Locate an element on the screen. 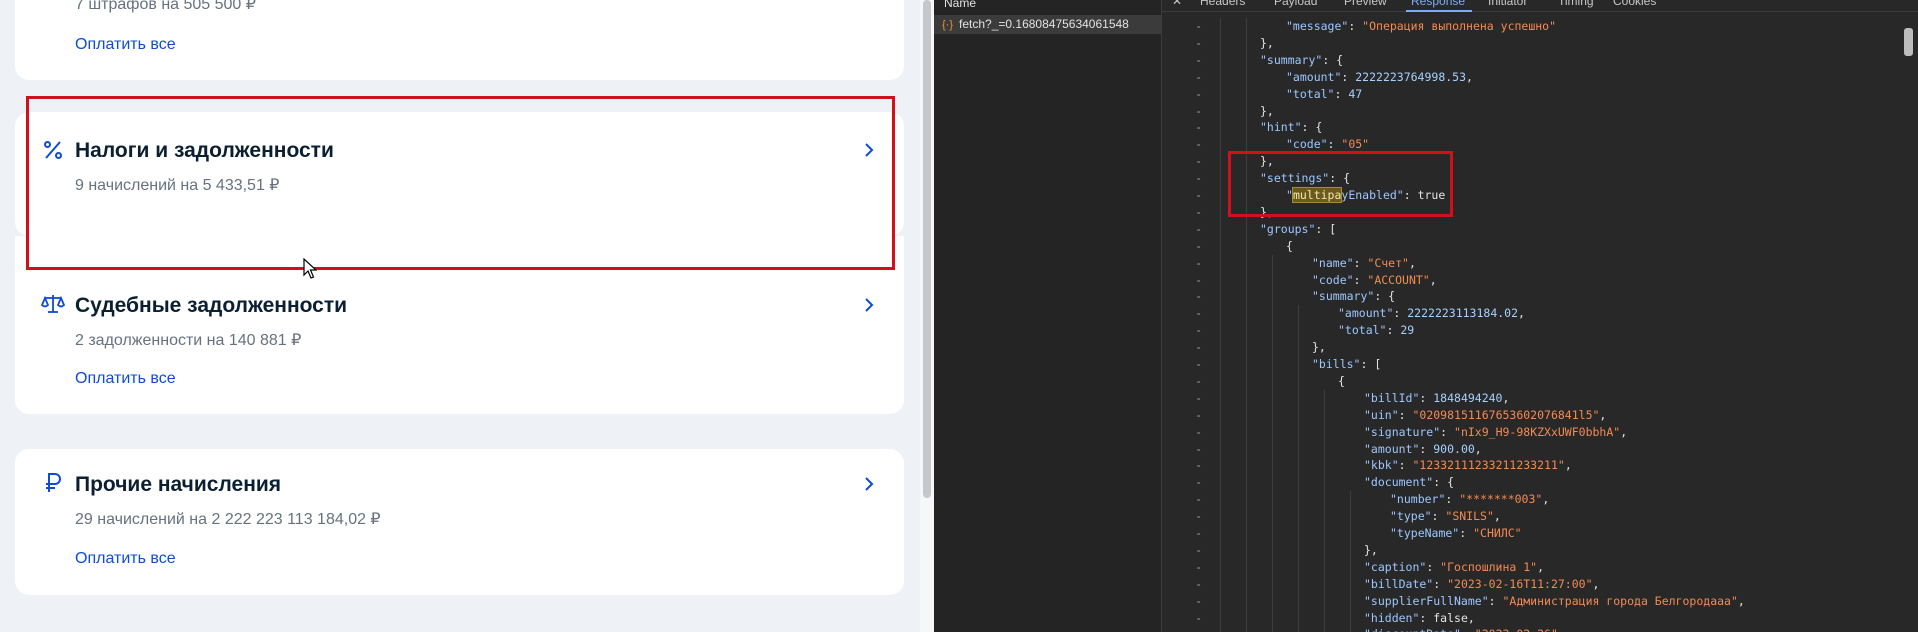 The width and height of the screenshot is (1918, 632). close-icon: ✕ is located at coordinates (1177, 4).